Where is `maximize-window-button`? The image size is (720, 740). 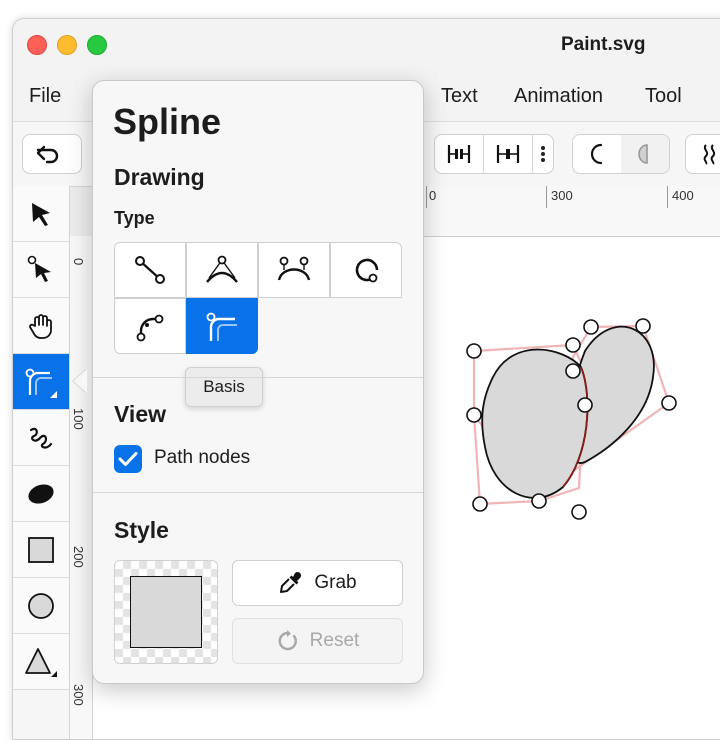 maximize-window-button is located at coordinates (97, 45).